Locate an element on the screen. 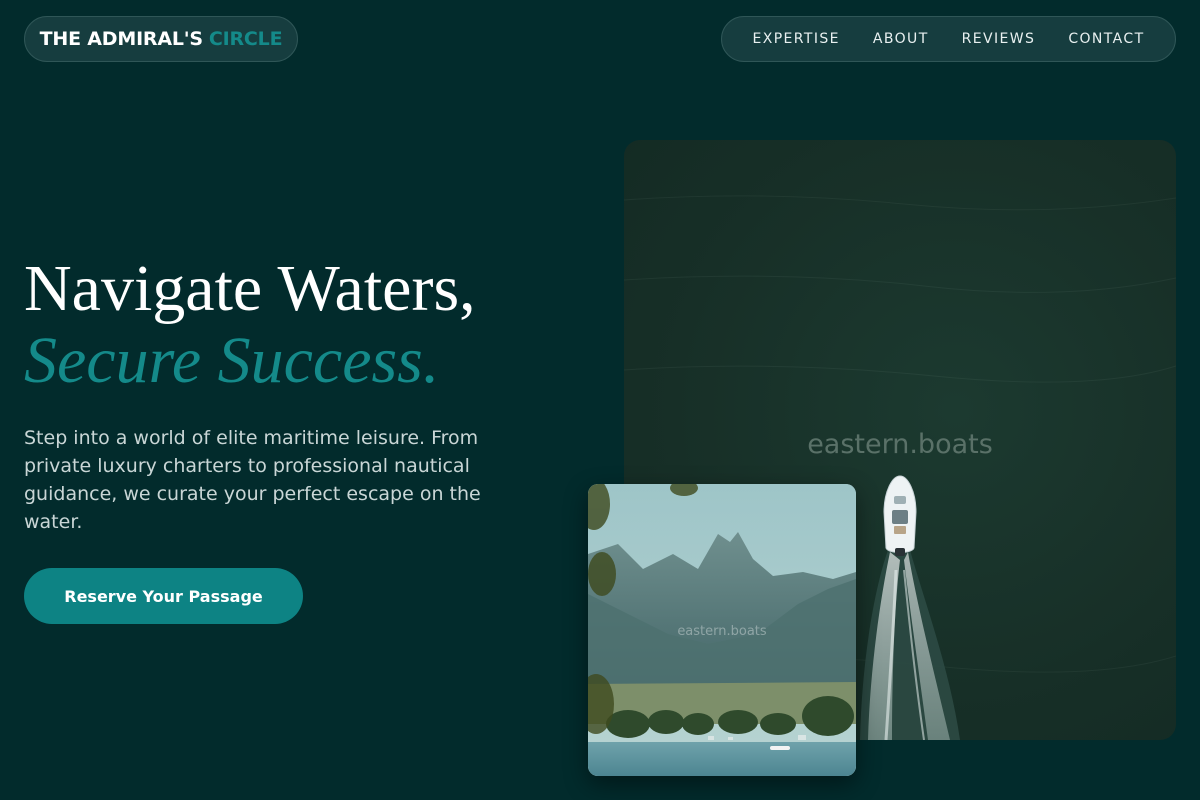 This screenshot has width=1200, height=800. nav-link-about: ABOUT is located at coordinates (901, 39).